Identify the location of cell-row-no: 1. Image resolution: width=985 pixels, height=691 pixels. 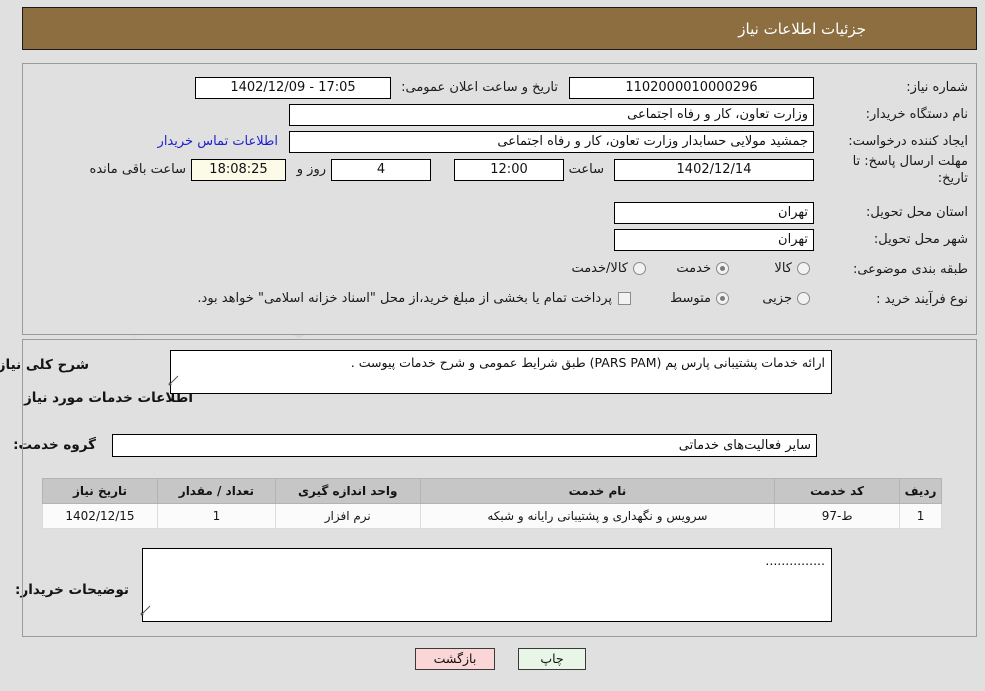
(921, 516).